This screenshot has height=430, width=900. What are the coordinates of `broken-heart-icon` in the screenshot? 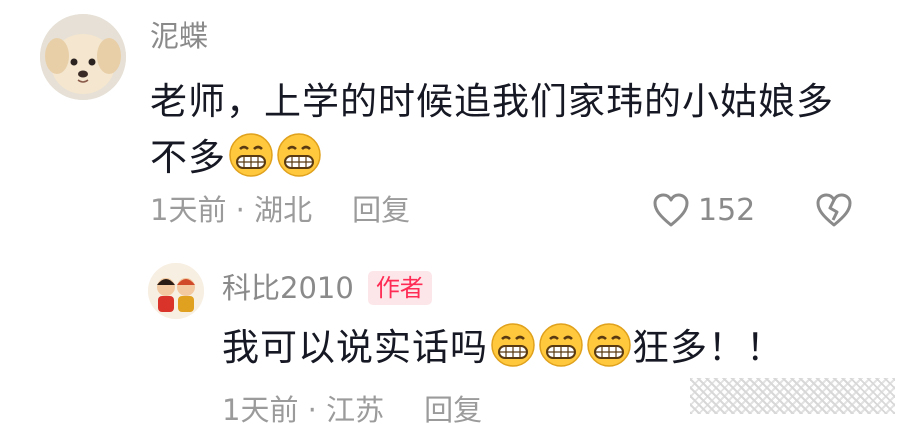 It's located at (834, 210).